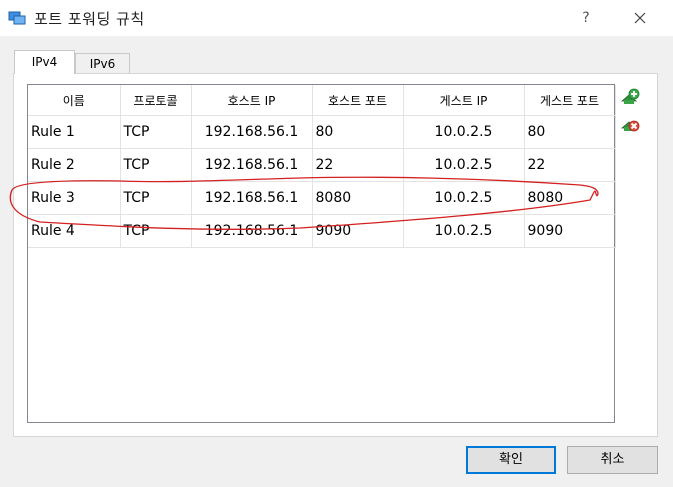  I want to click on tab-ipv6: IPv6, so click(102, 63).